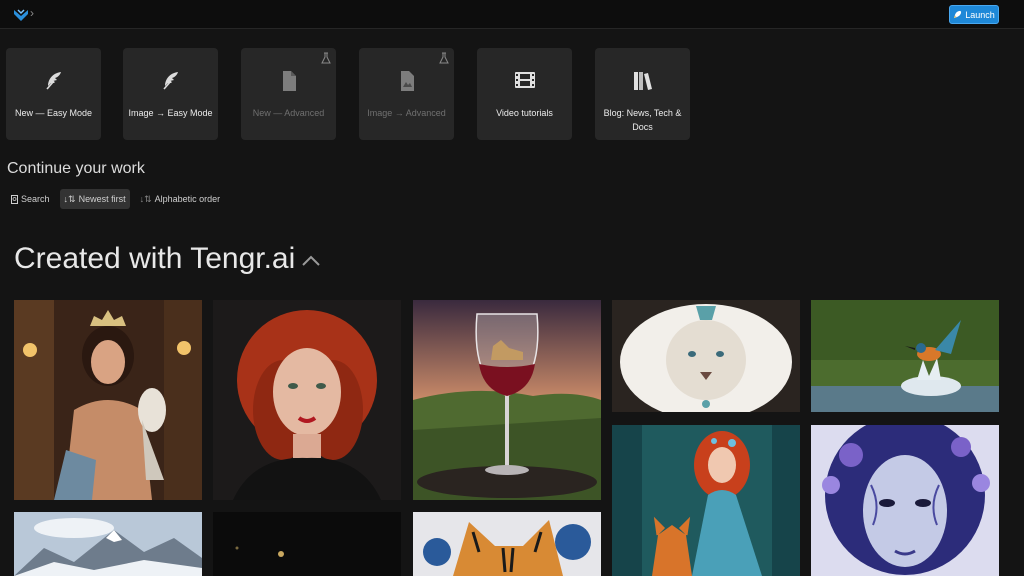  Describe the element at coordinates (21, 15) in the screenshot. I see `tengr-logo-icon` at that location.